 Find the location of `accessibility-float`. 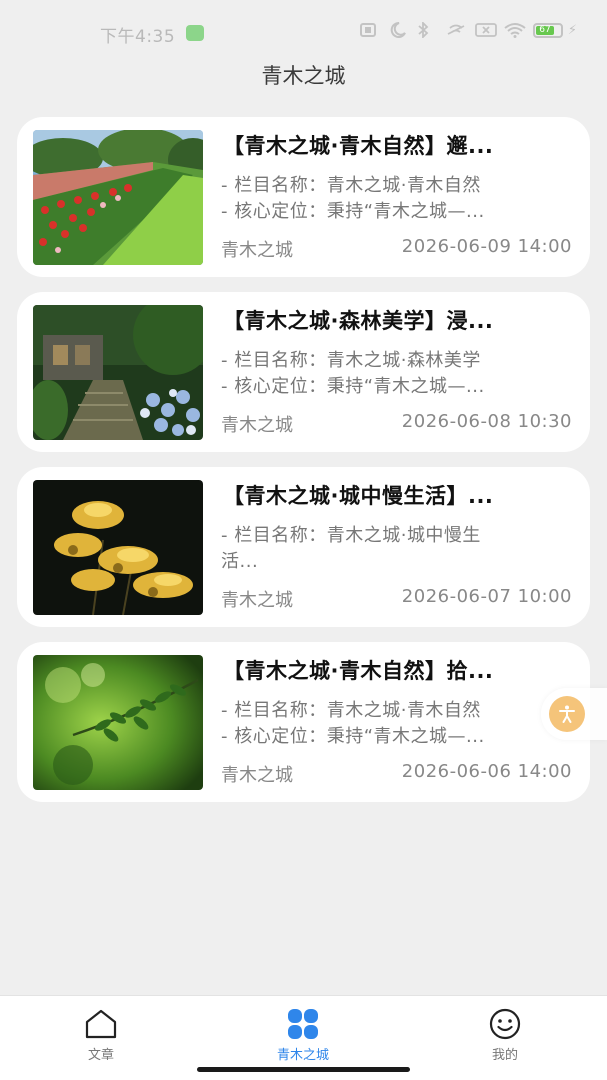

accessibility-float is located at coordinates (574, 714).